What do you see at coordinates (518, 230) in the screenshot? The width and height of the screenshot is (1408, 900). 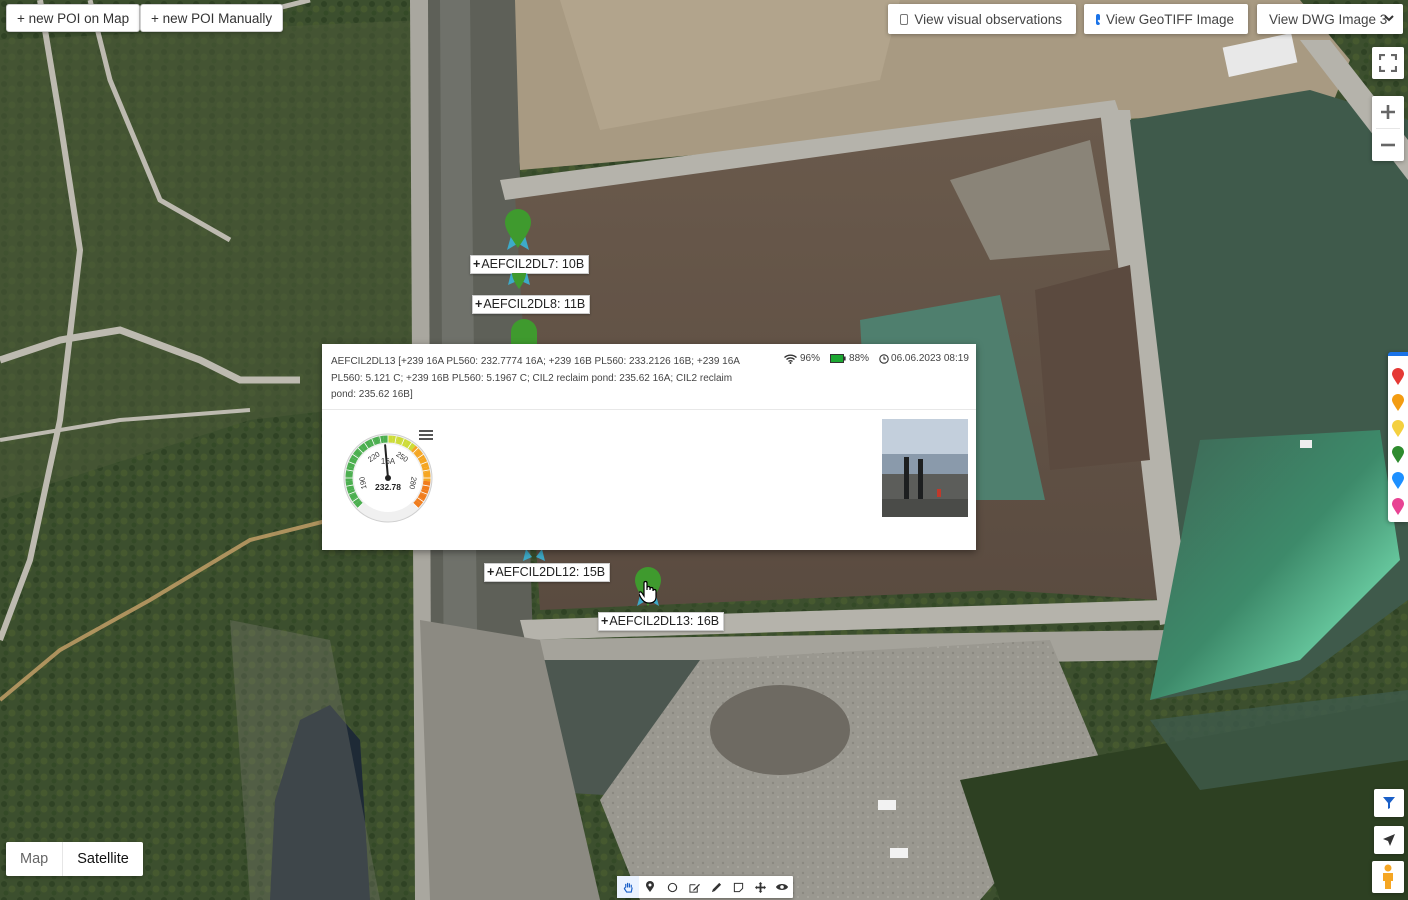 I see `poi-marker-aefcil2dl7` at bounding box center [518, 230].